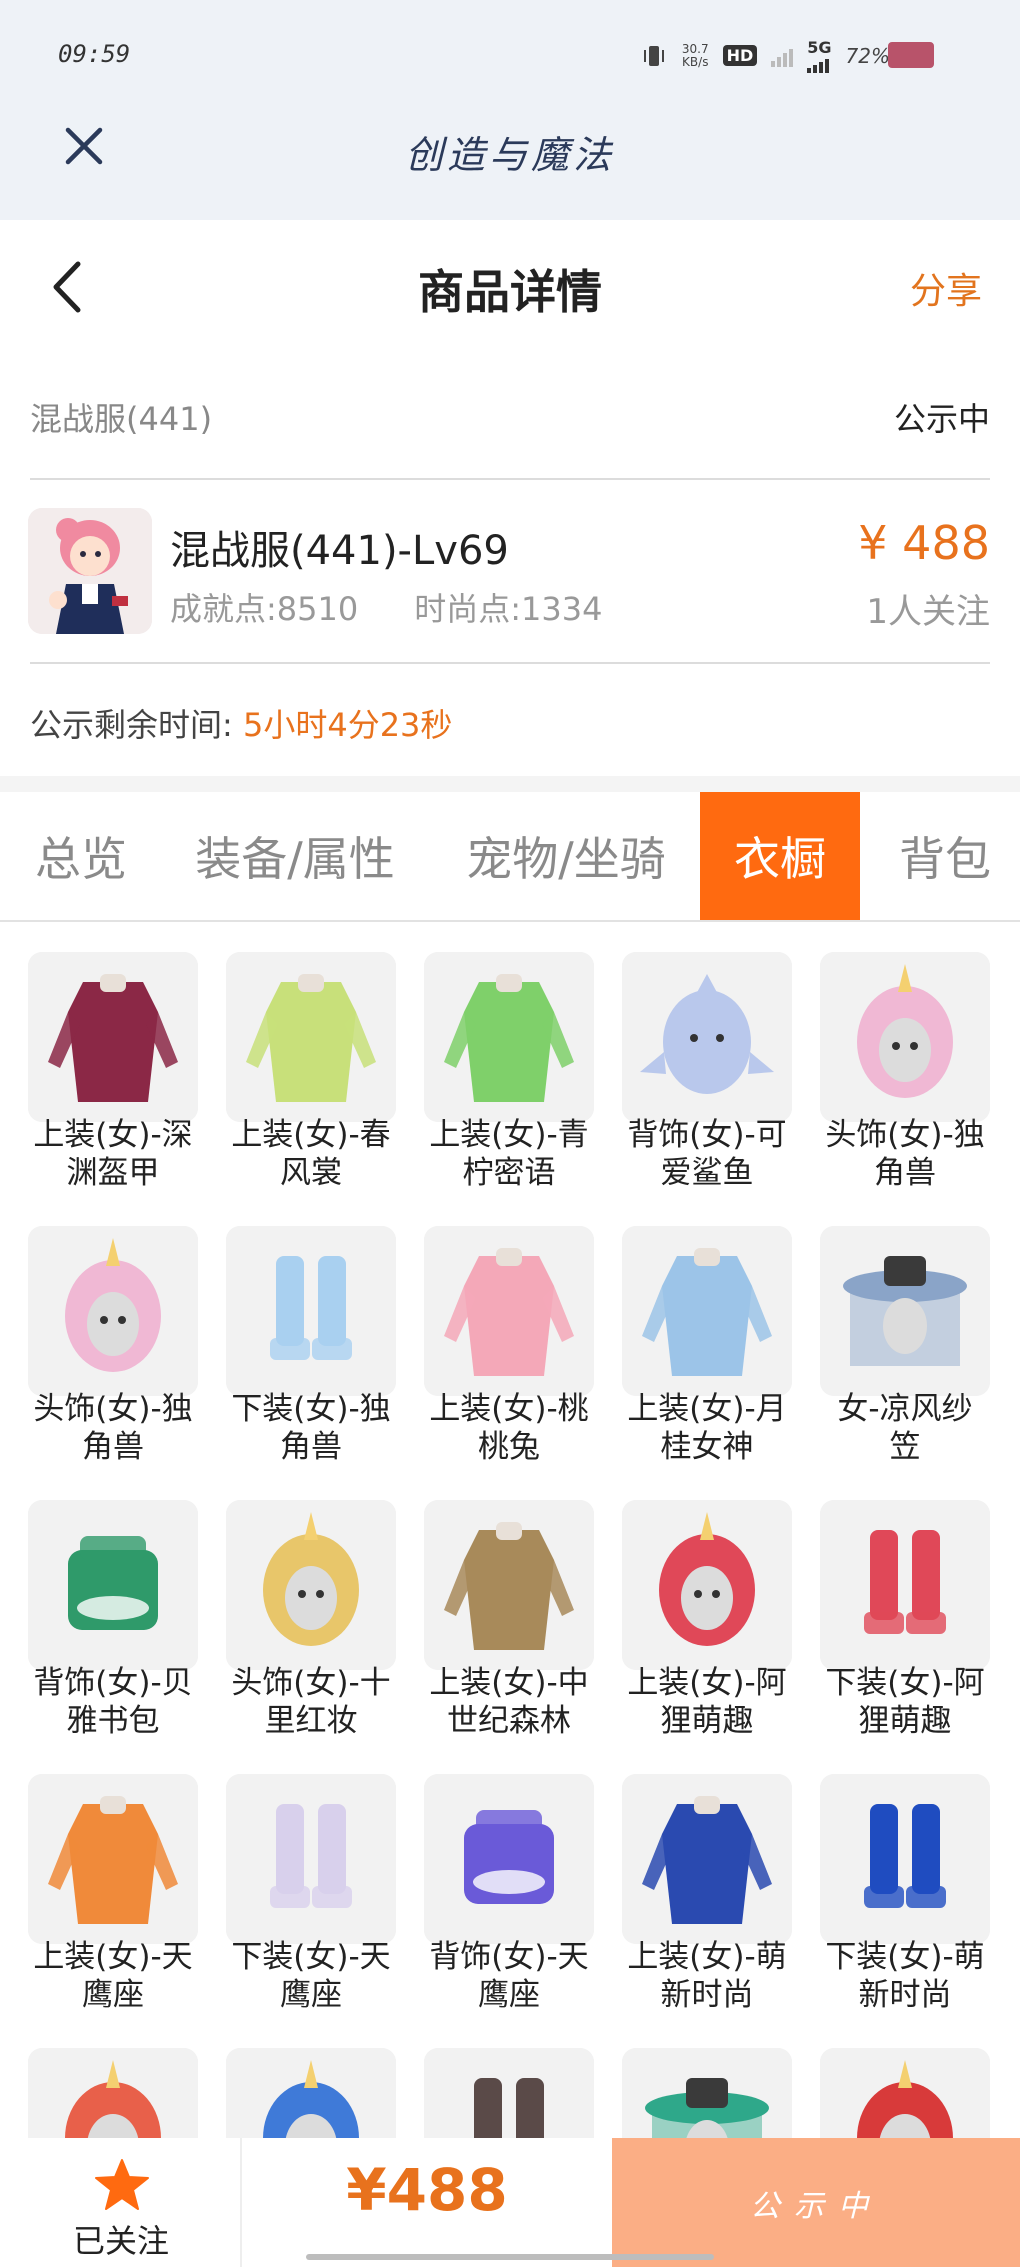 The image size is (1020, 2267). I want to click on follower-count: 1人关注, so click(928, 612).